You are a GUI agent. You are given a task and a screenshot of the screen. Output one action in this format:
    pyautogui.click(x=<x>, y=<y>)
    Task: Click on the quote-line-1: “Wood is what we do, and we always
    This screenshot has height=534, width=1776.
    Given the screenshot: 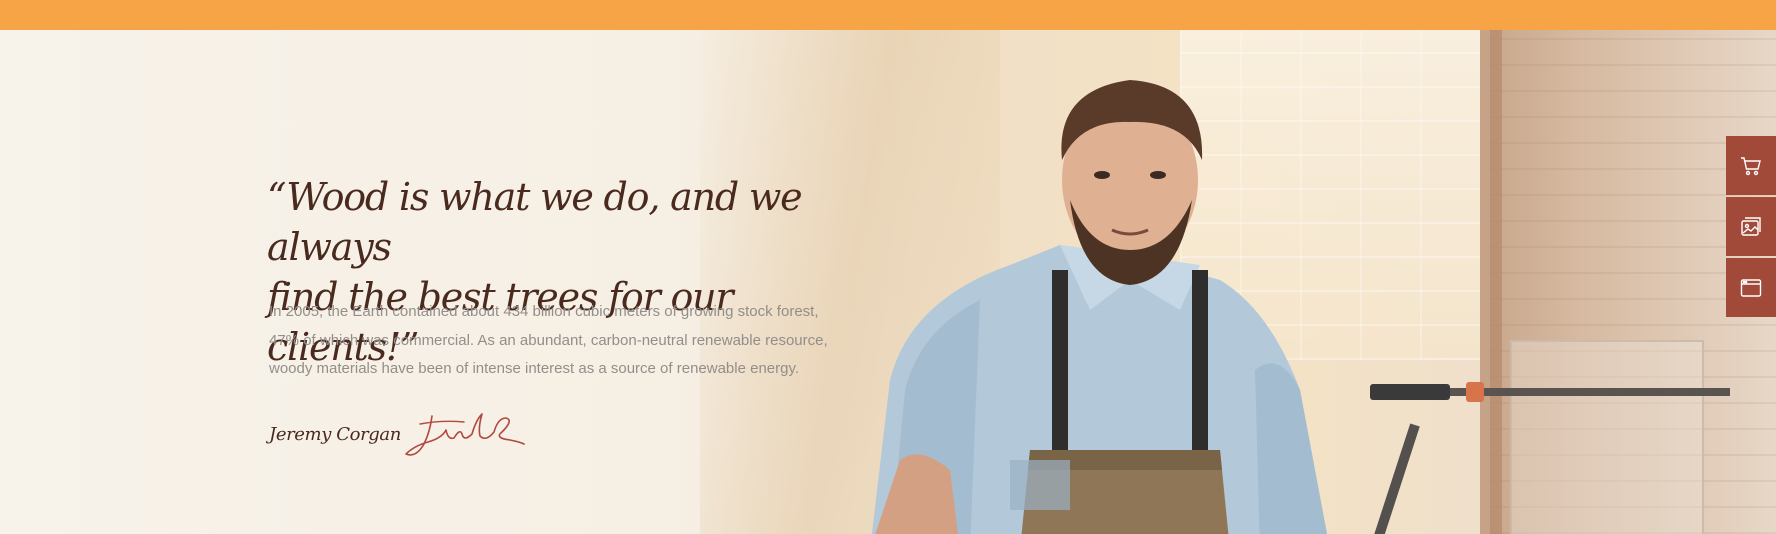 What is the action you would take?
    pyautogui.click(x=535, y=222)
    